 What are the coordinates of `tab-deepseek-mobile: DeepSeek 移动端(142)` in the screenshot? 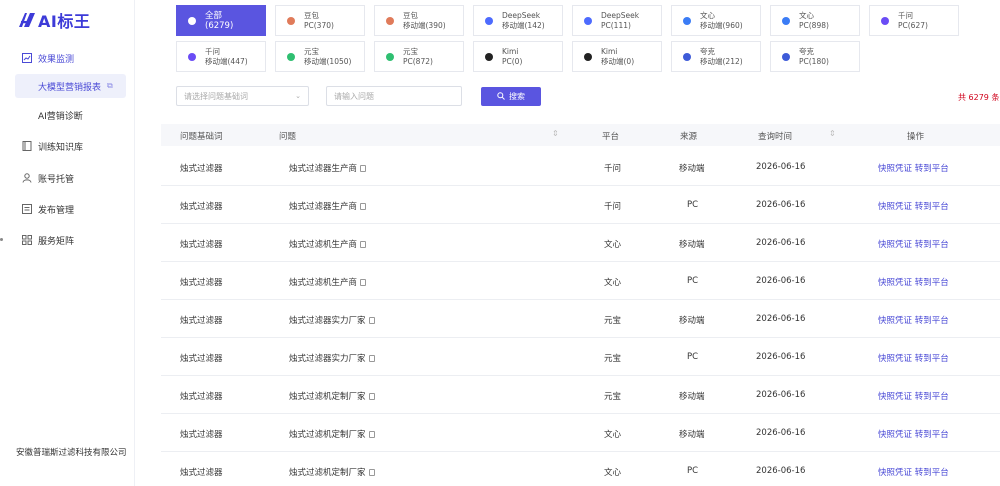 It's located at (518, 20).